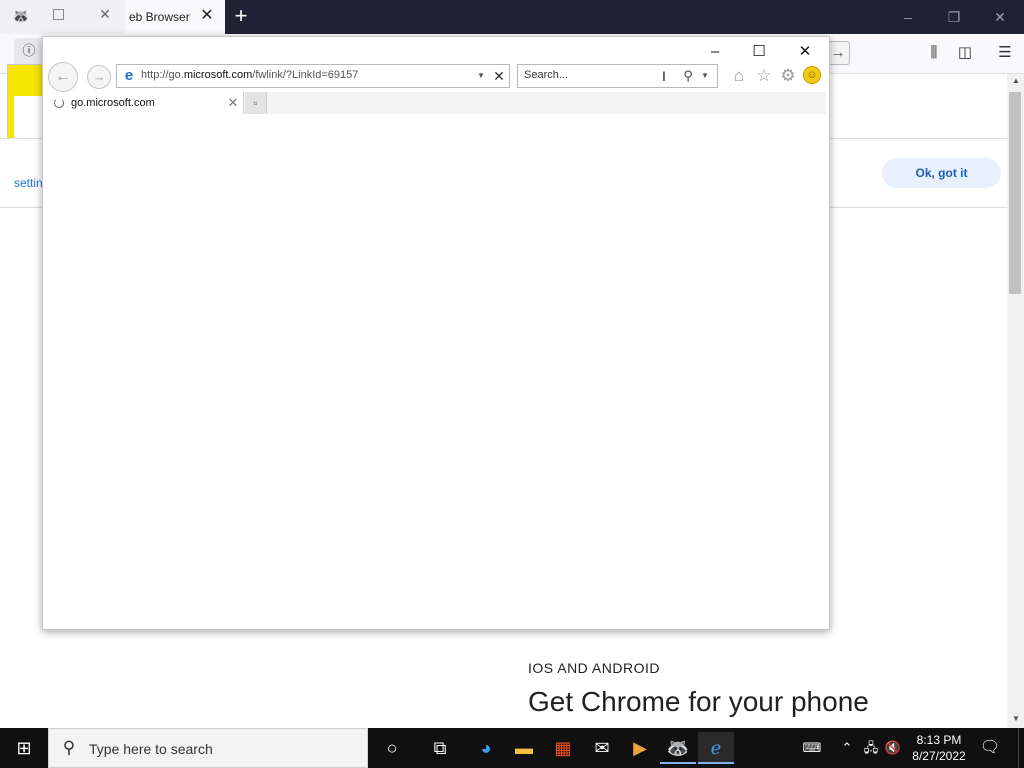 Image resolution: width=1024 pixels, height=768 pixels. I want to click on hamburger-menu-icon: ☰, so click(1005, 53).